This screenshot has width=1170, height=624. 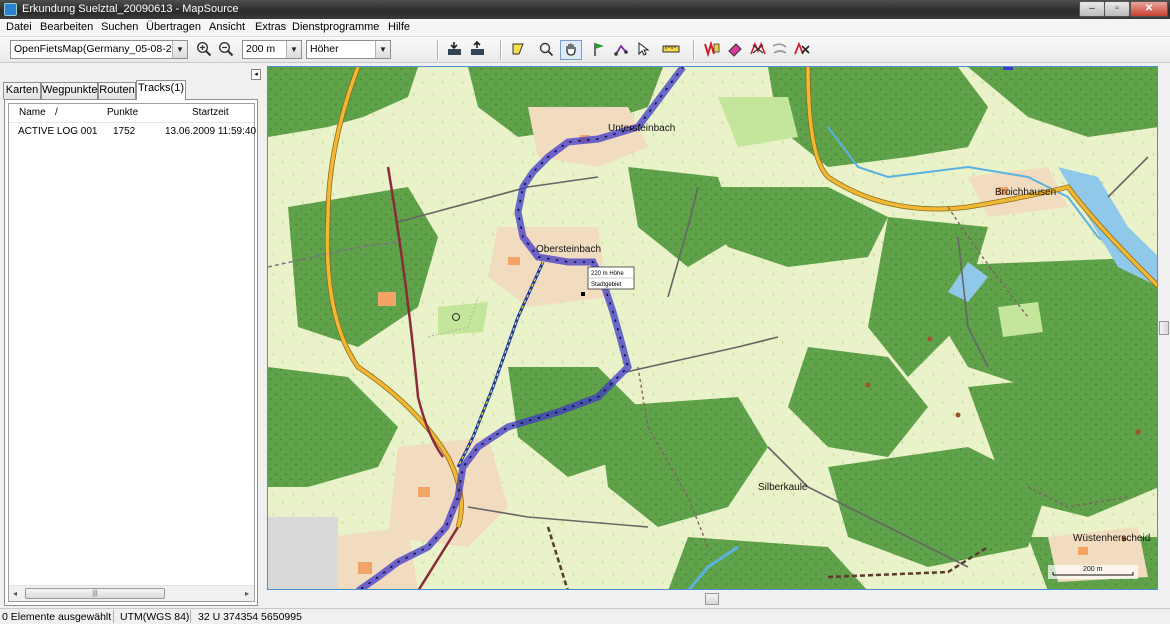 What do you see at coordinates (1117, 9) in the screenshot?
I see `maximize-button: ▫` at bounding box center [1117, 9].